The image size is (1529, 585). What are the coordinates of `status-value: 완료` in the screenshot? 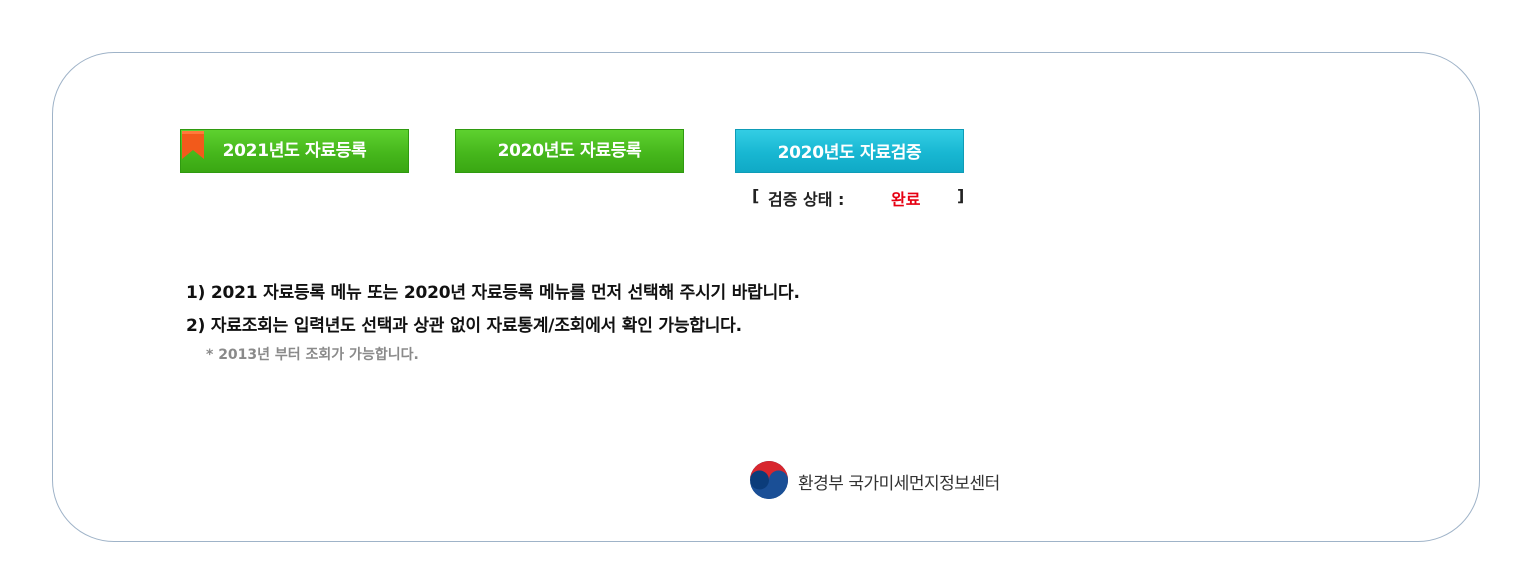 It's located at (906, 199).